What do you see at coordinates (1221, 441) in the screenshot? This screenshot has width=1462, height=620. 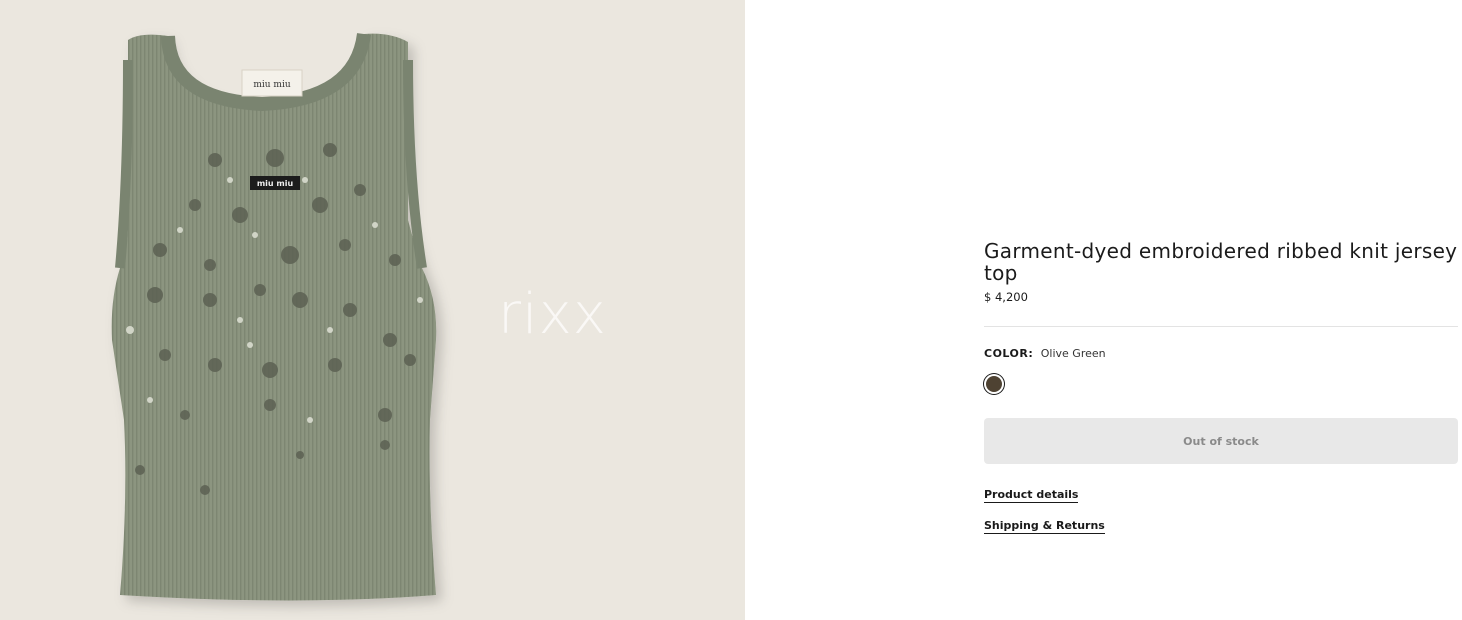 I see `out-of-stock-button: Out of stock` at bounding box center [1221, 441].